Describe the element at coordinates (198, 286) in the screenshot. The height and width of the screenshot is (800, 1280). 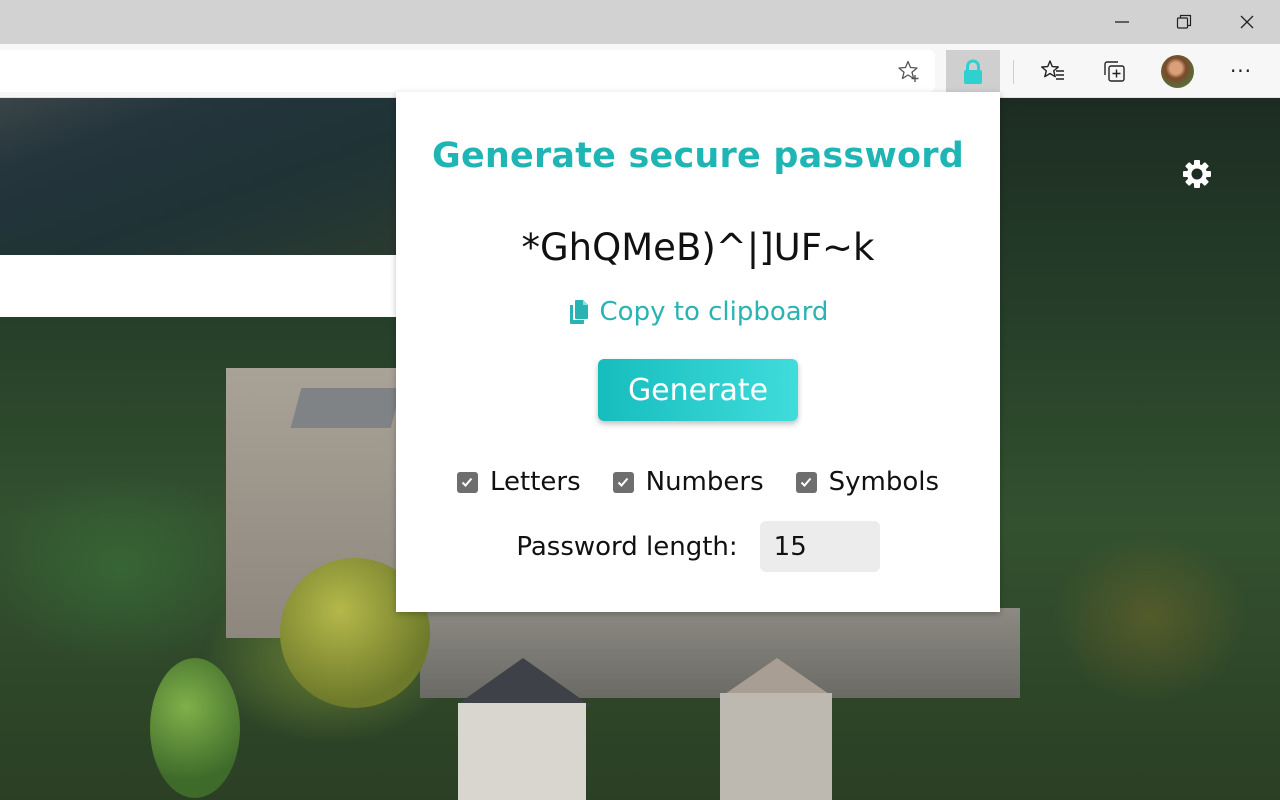
I see `search-box-area` at that location.